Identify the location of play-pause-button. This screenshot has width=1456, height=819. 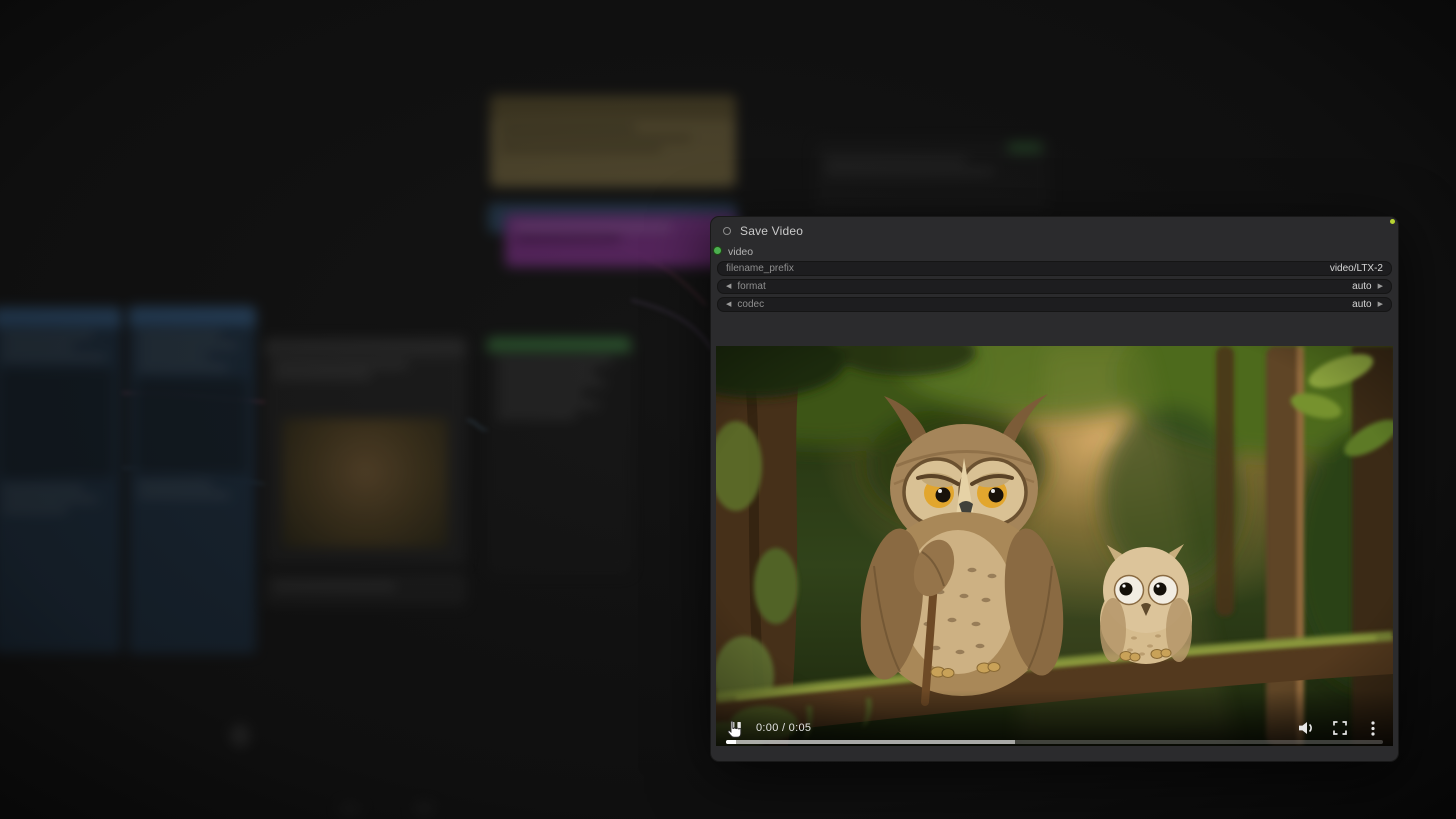
(736, 728).